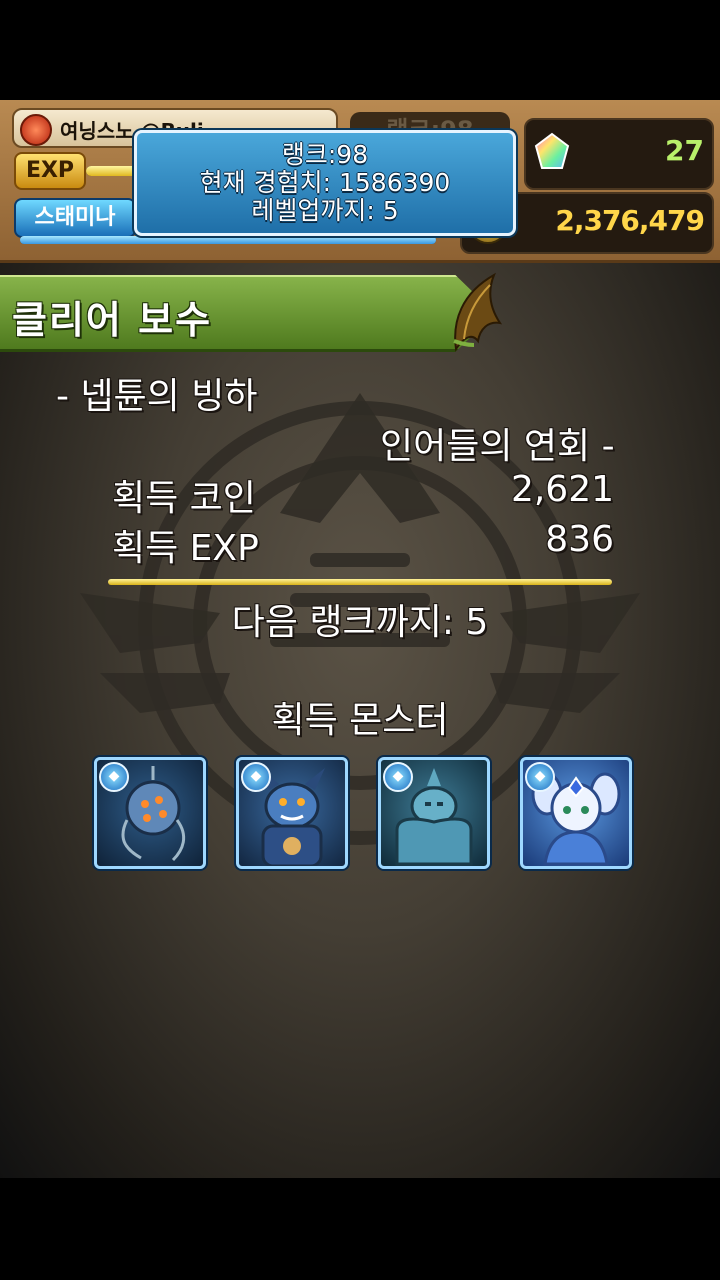 This screenshot has width=720, height=1280. I want to click on divider-line, so click(360, 582).